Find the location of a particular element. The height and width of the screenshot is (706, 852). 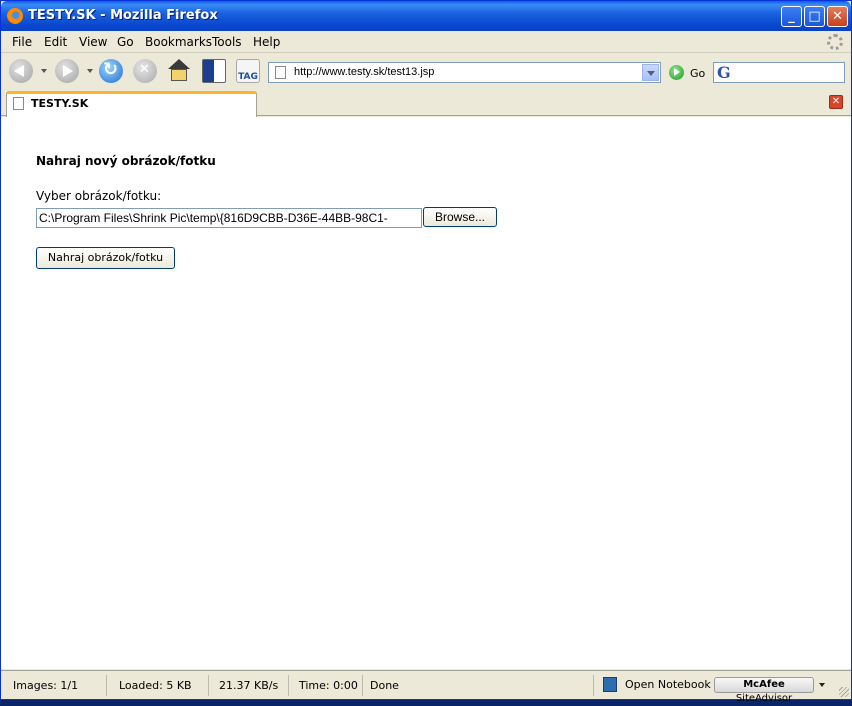

home-icon is located at coordinates (179, 71).